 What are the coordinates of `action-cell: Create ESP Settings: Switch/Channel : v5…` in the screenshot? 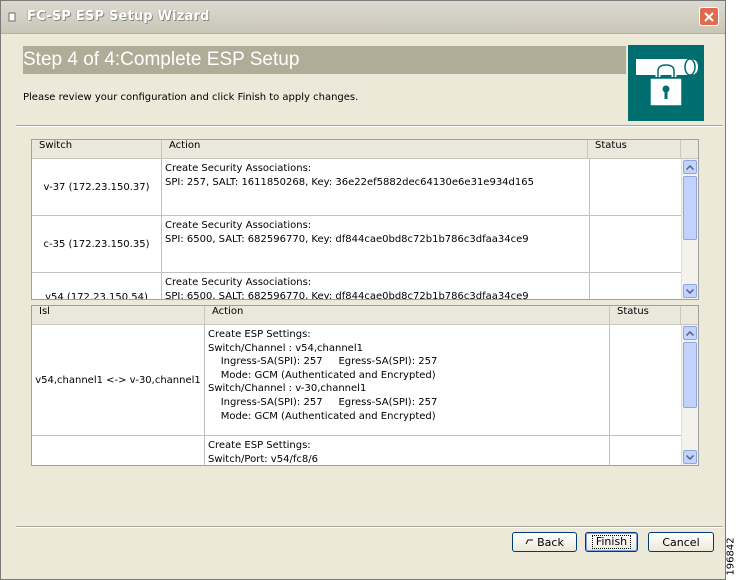 It's located at (407, 380).